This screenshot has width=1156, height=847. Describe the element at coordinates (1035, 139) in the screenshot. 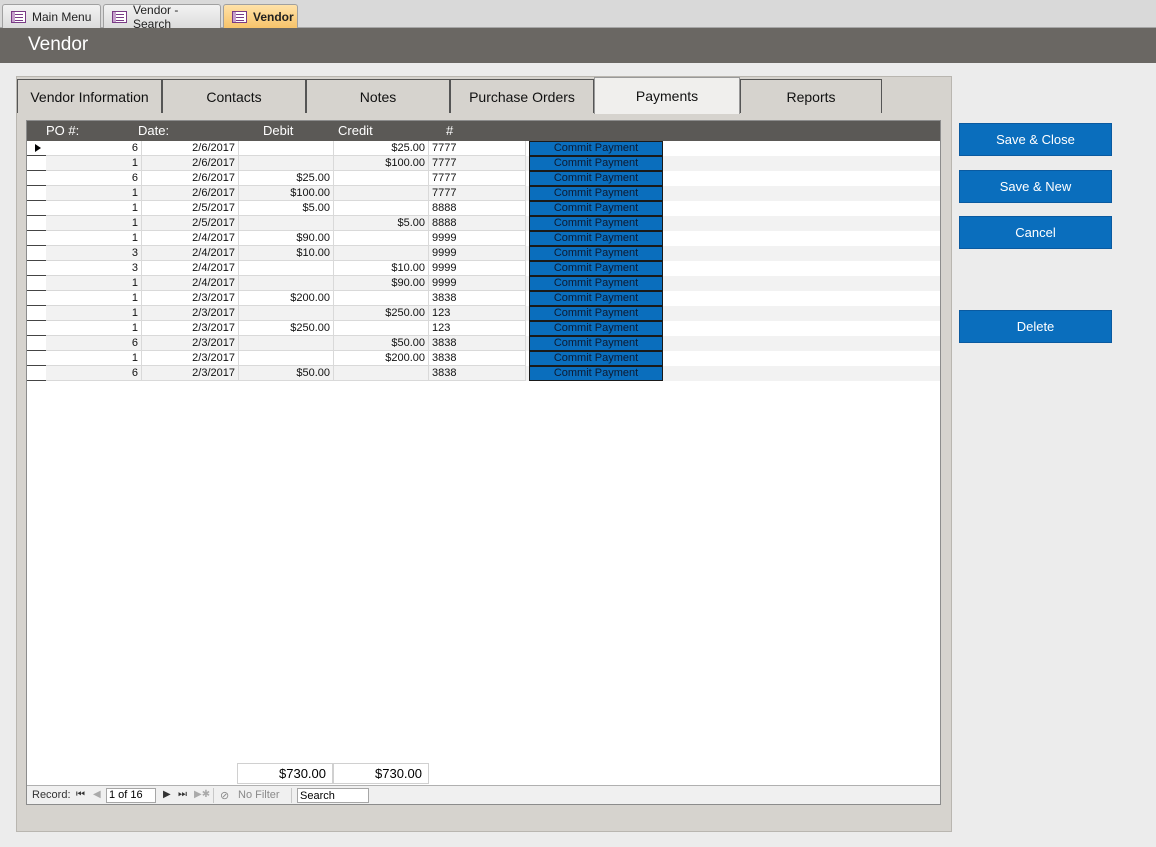

I see `save-close-button: Save & Close` at that location.